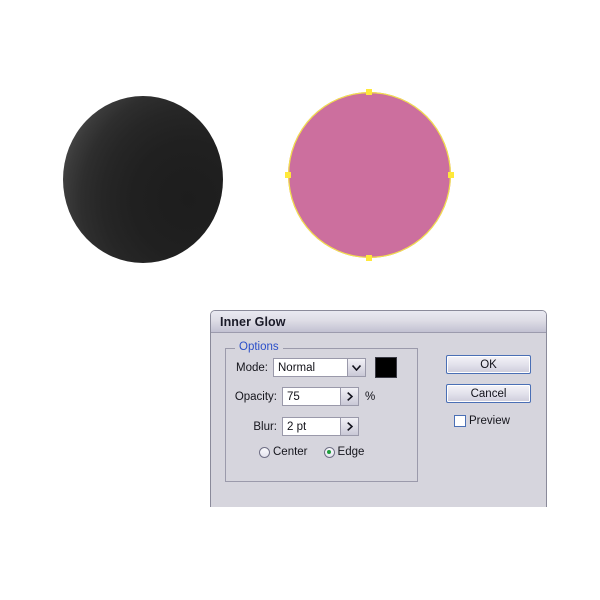 Image resolution: width=600 pixels, height=600 pixels. What do you see at coordinates (143, 179) in the screenshot?
I see `dark-circle-shape` at bounding box center [143, 179].